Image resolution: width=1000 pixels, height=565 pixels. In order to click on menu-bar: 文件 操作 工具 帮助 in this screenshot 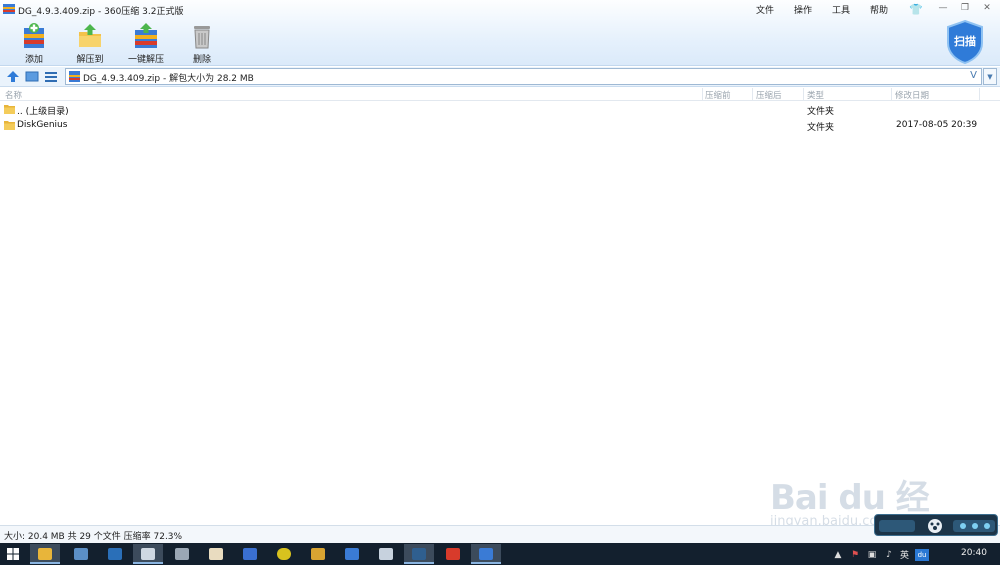, I will do `click(832, 9)`.